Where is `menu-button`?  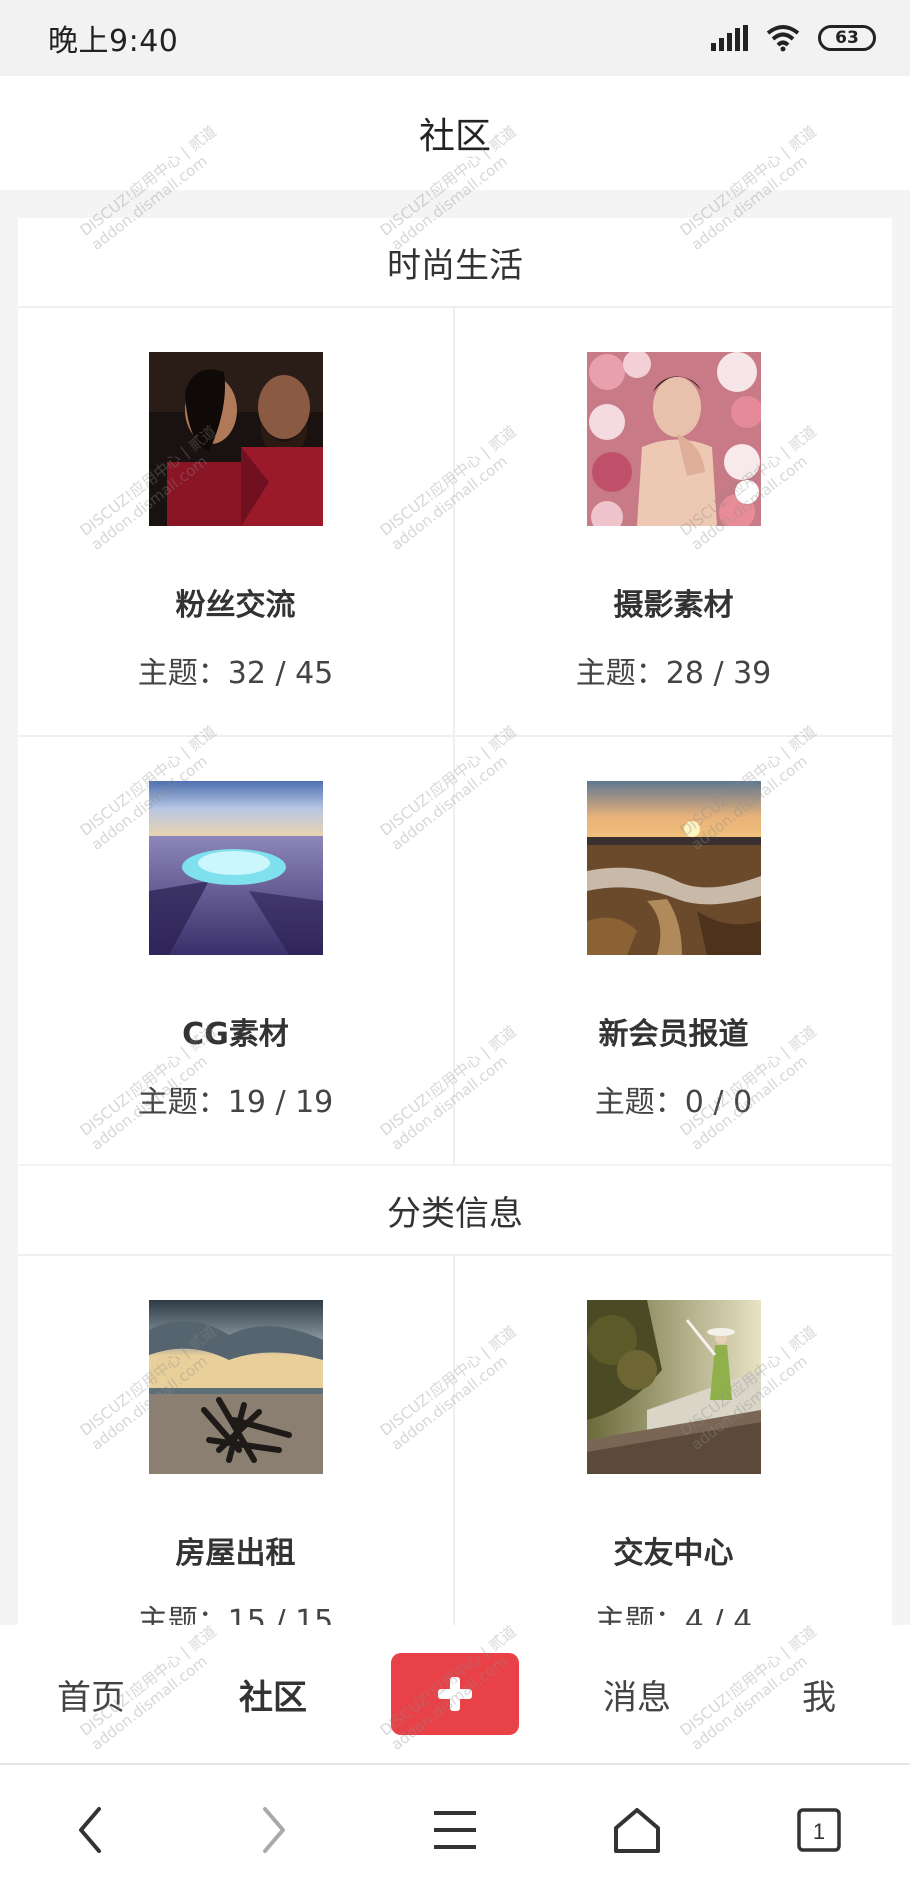
menu-button is located at coordinates (455, 1830).